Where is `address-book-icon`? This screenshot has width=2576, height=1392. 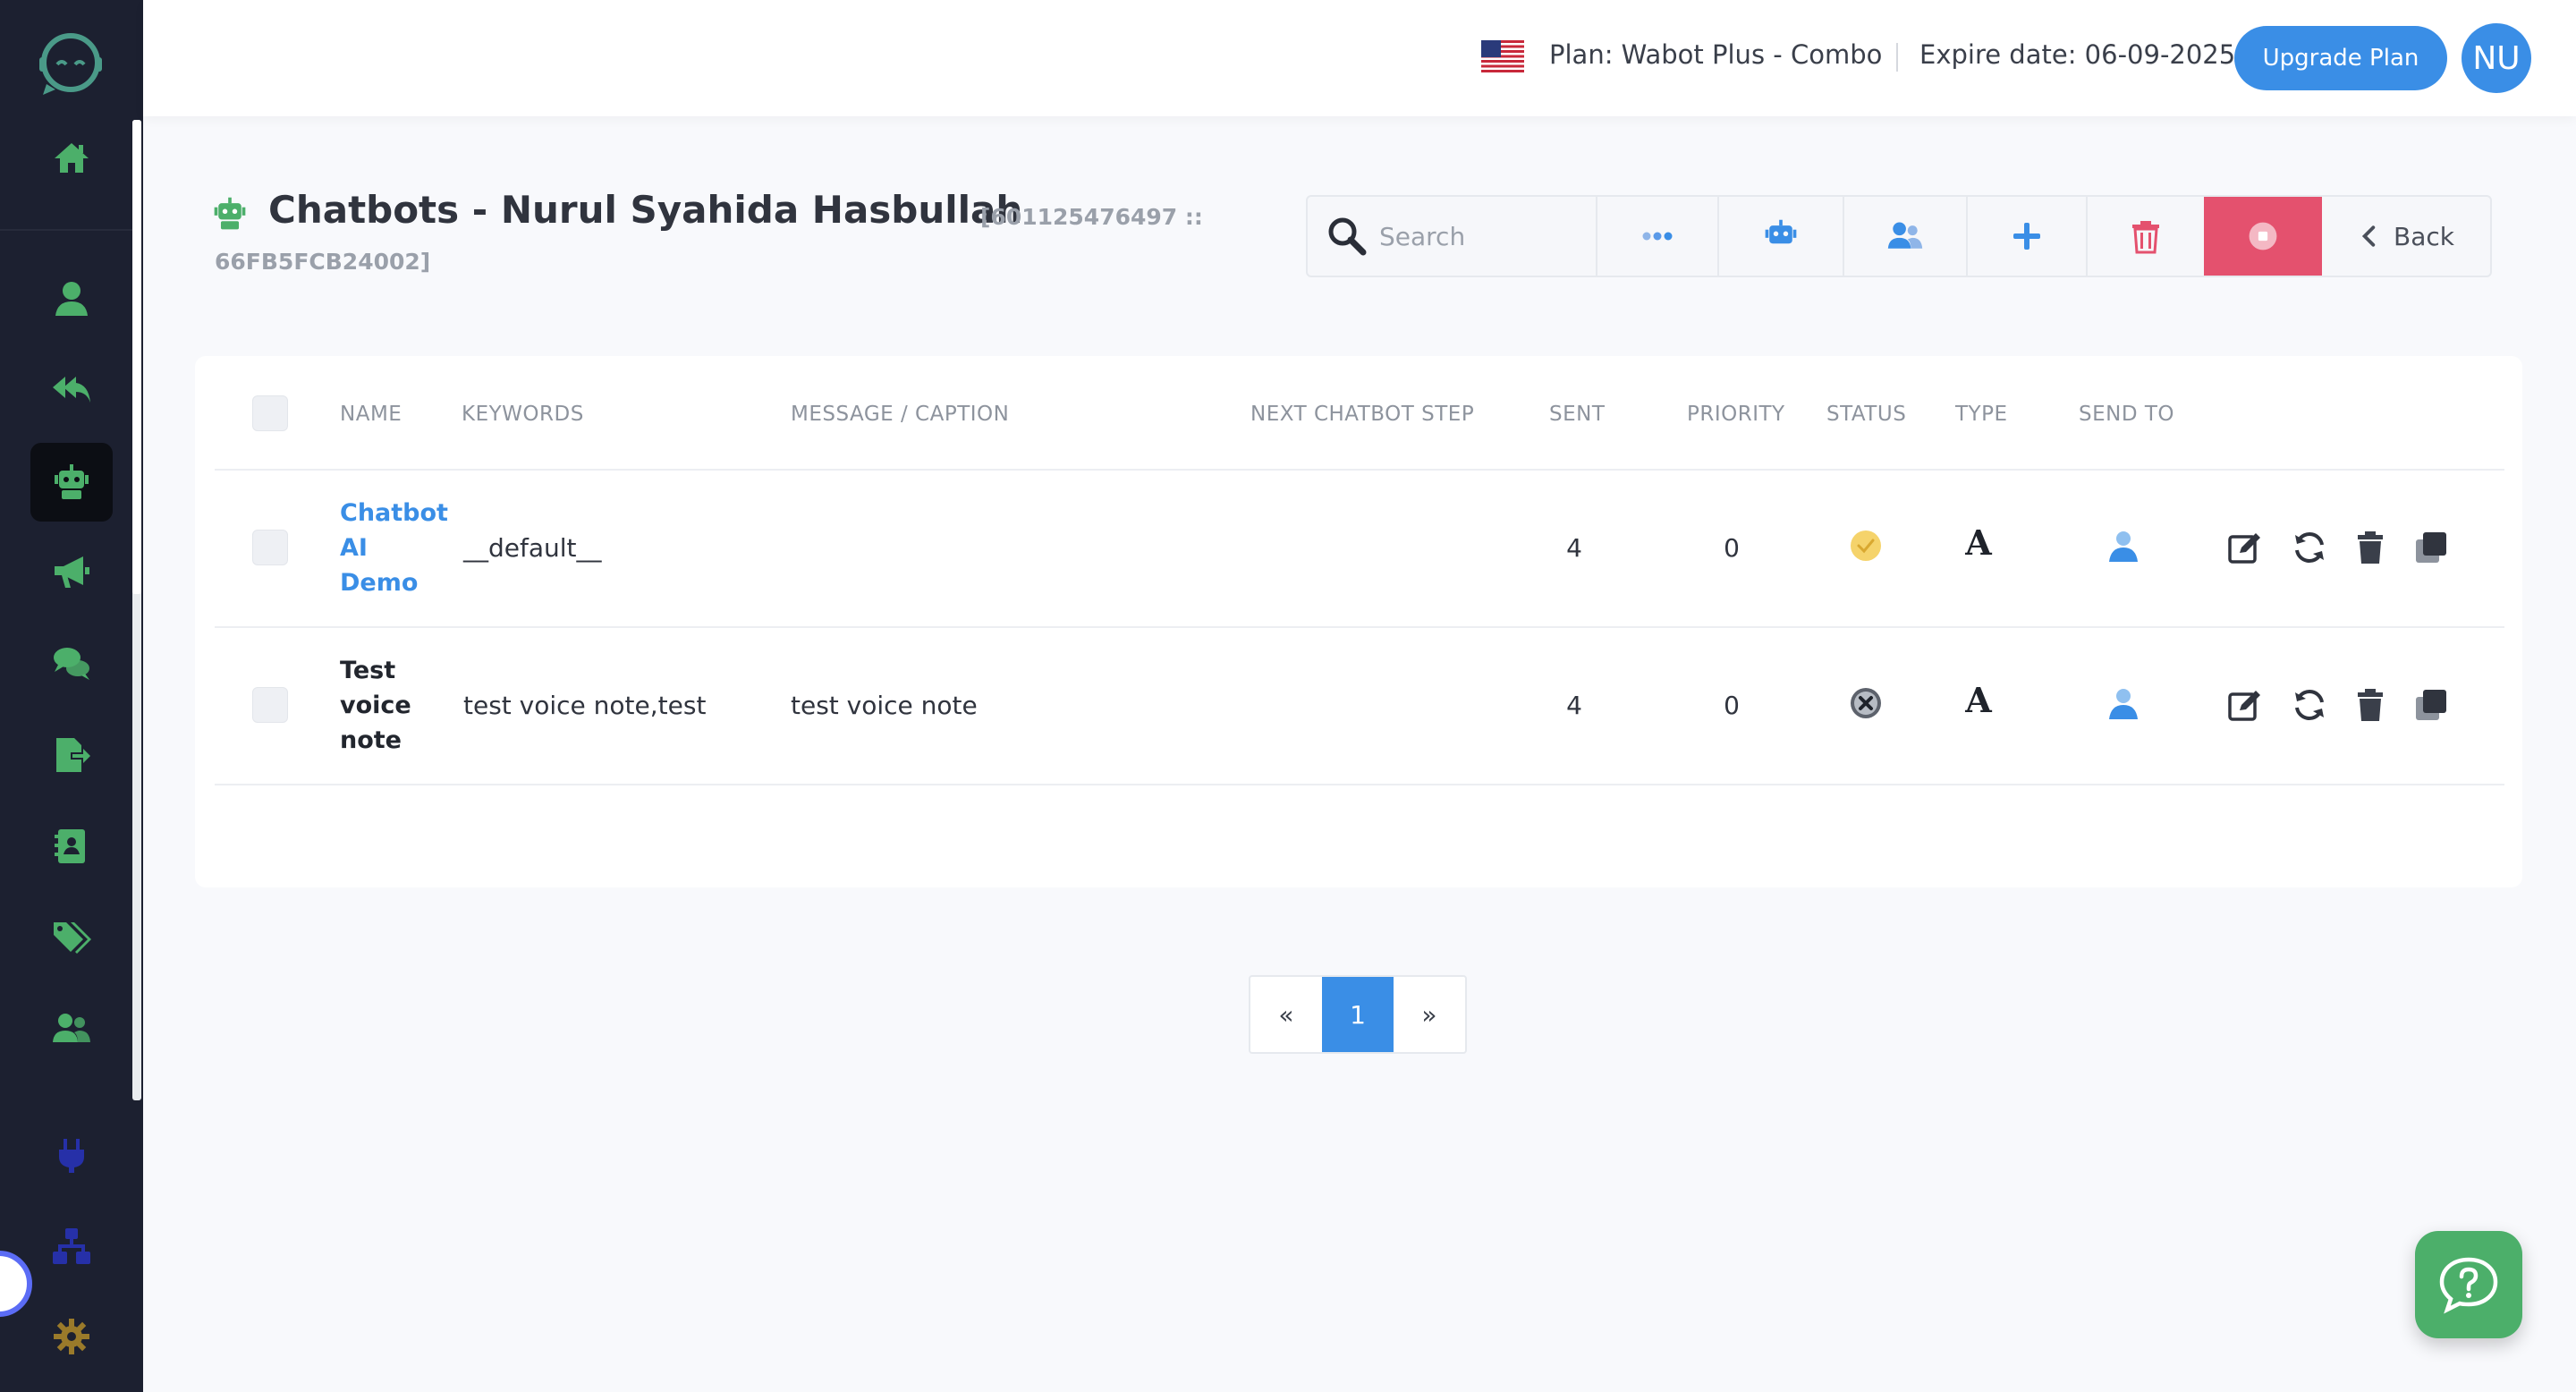 address-book-icon is located at coordinates (70, 846).